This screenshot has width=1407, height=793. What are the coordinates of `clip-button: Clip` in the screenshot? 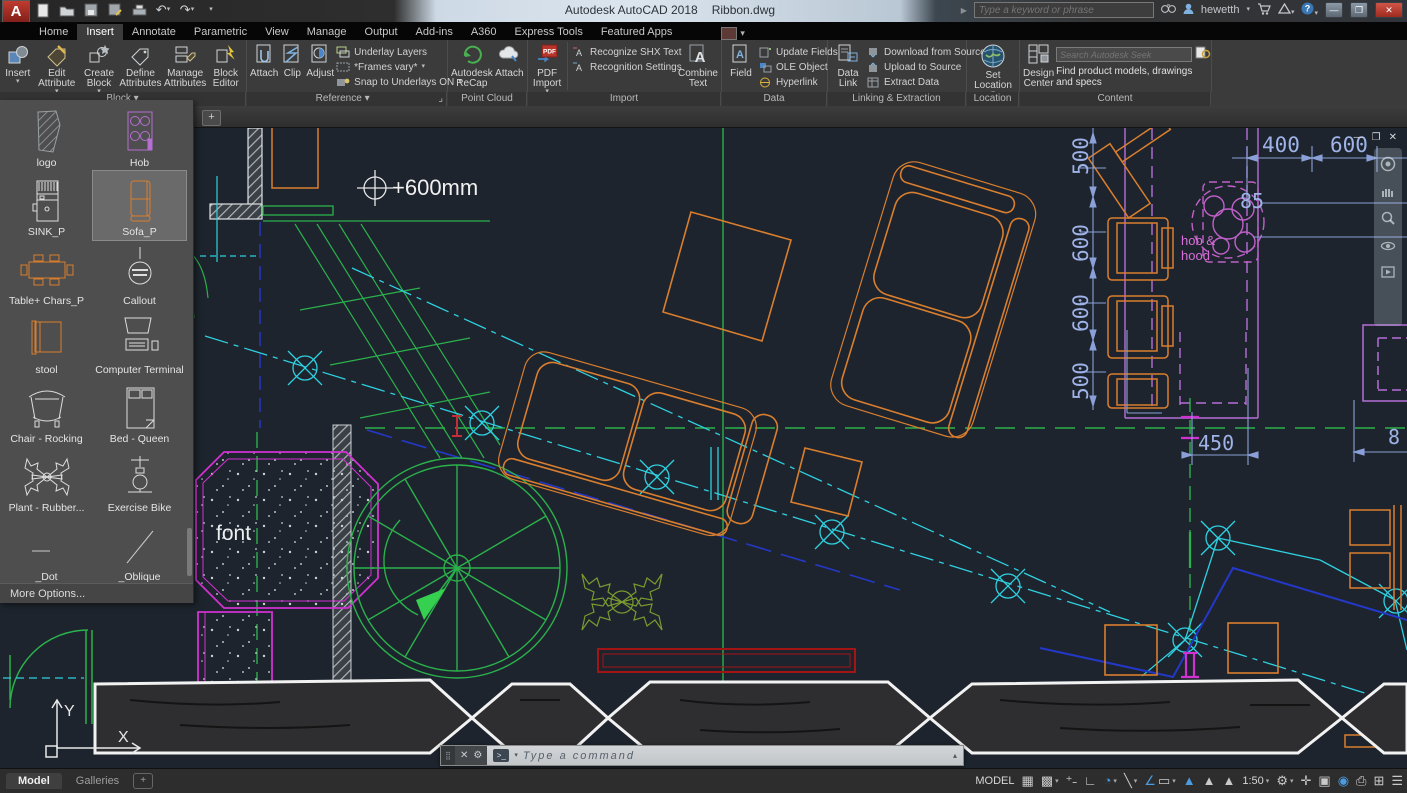 It's located at (292, 60).